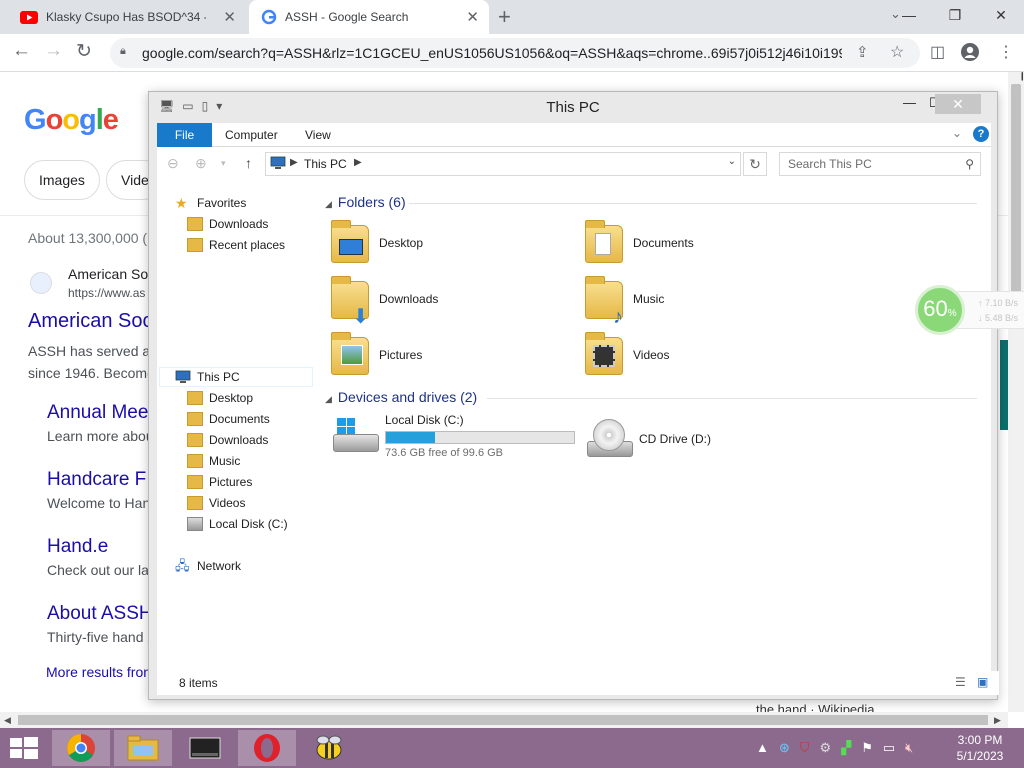 The width and height of the screenshot is (1024, 768). I want to click on nav-recent-places: Recent places, so click(236, 245).